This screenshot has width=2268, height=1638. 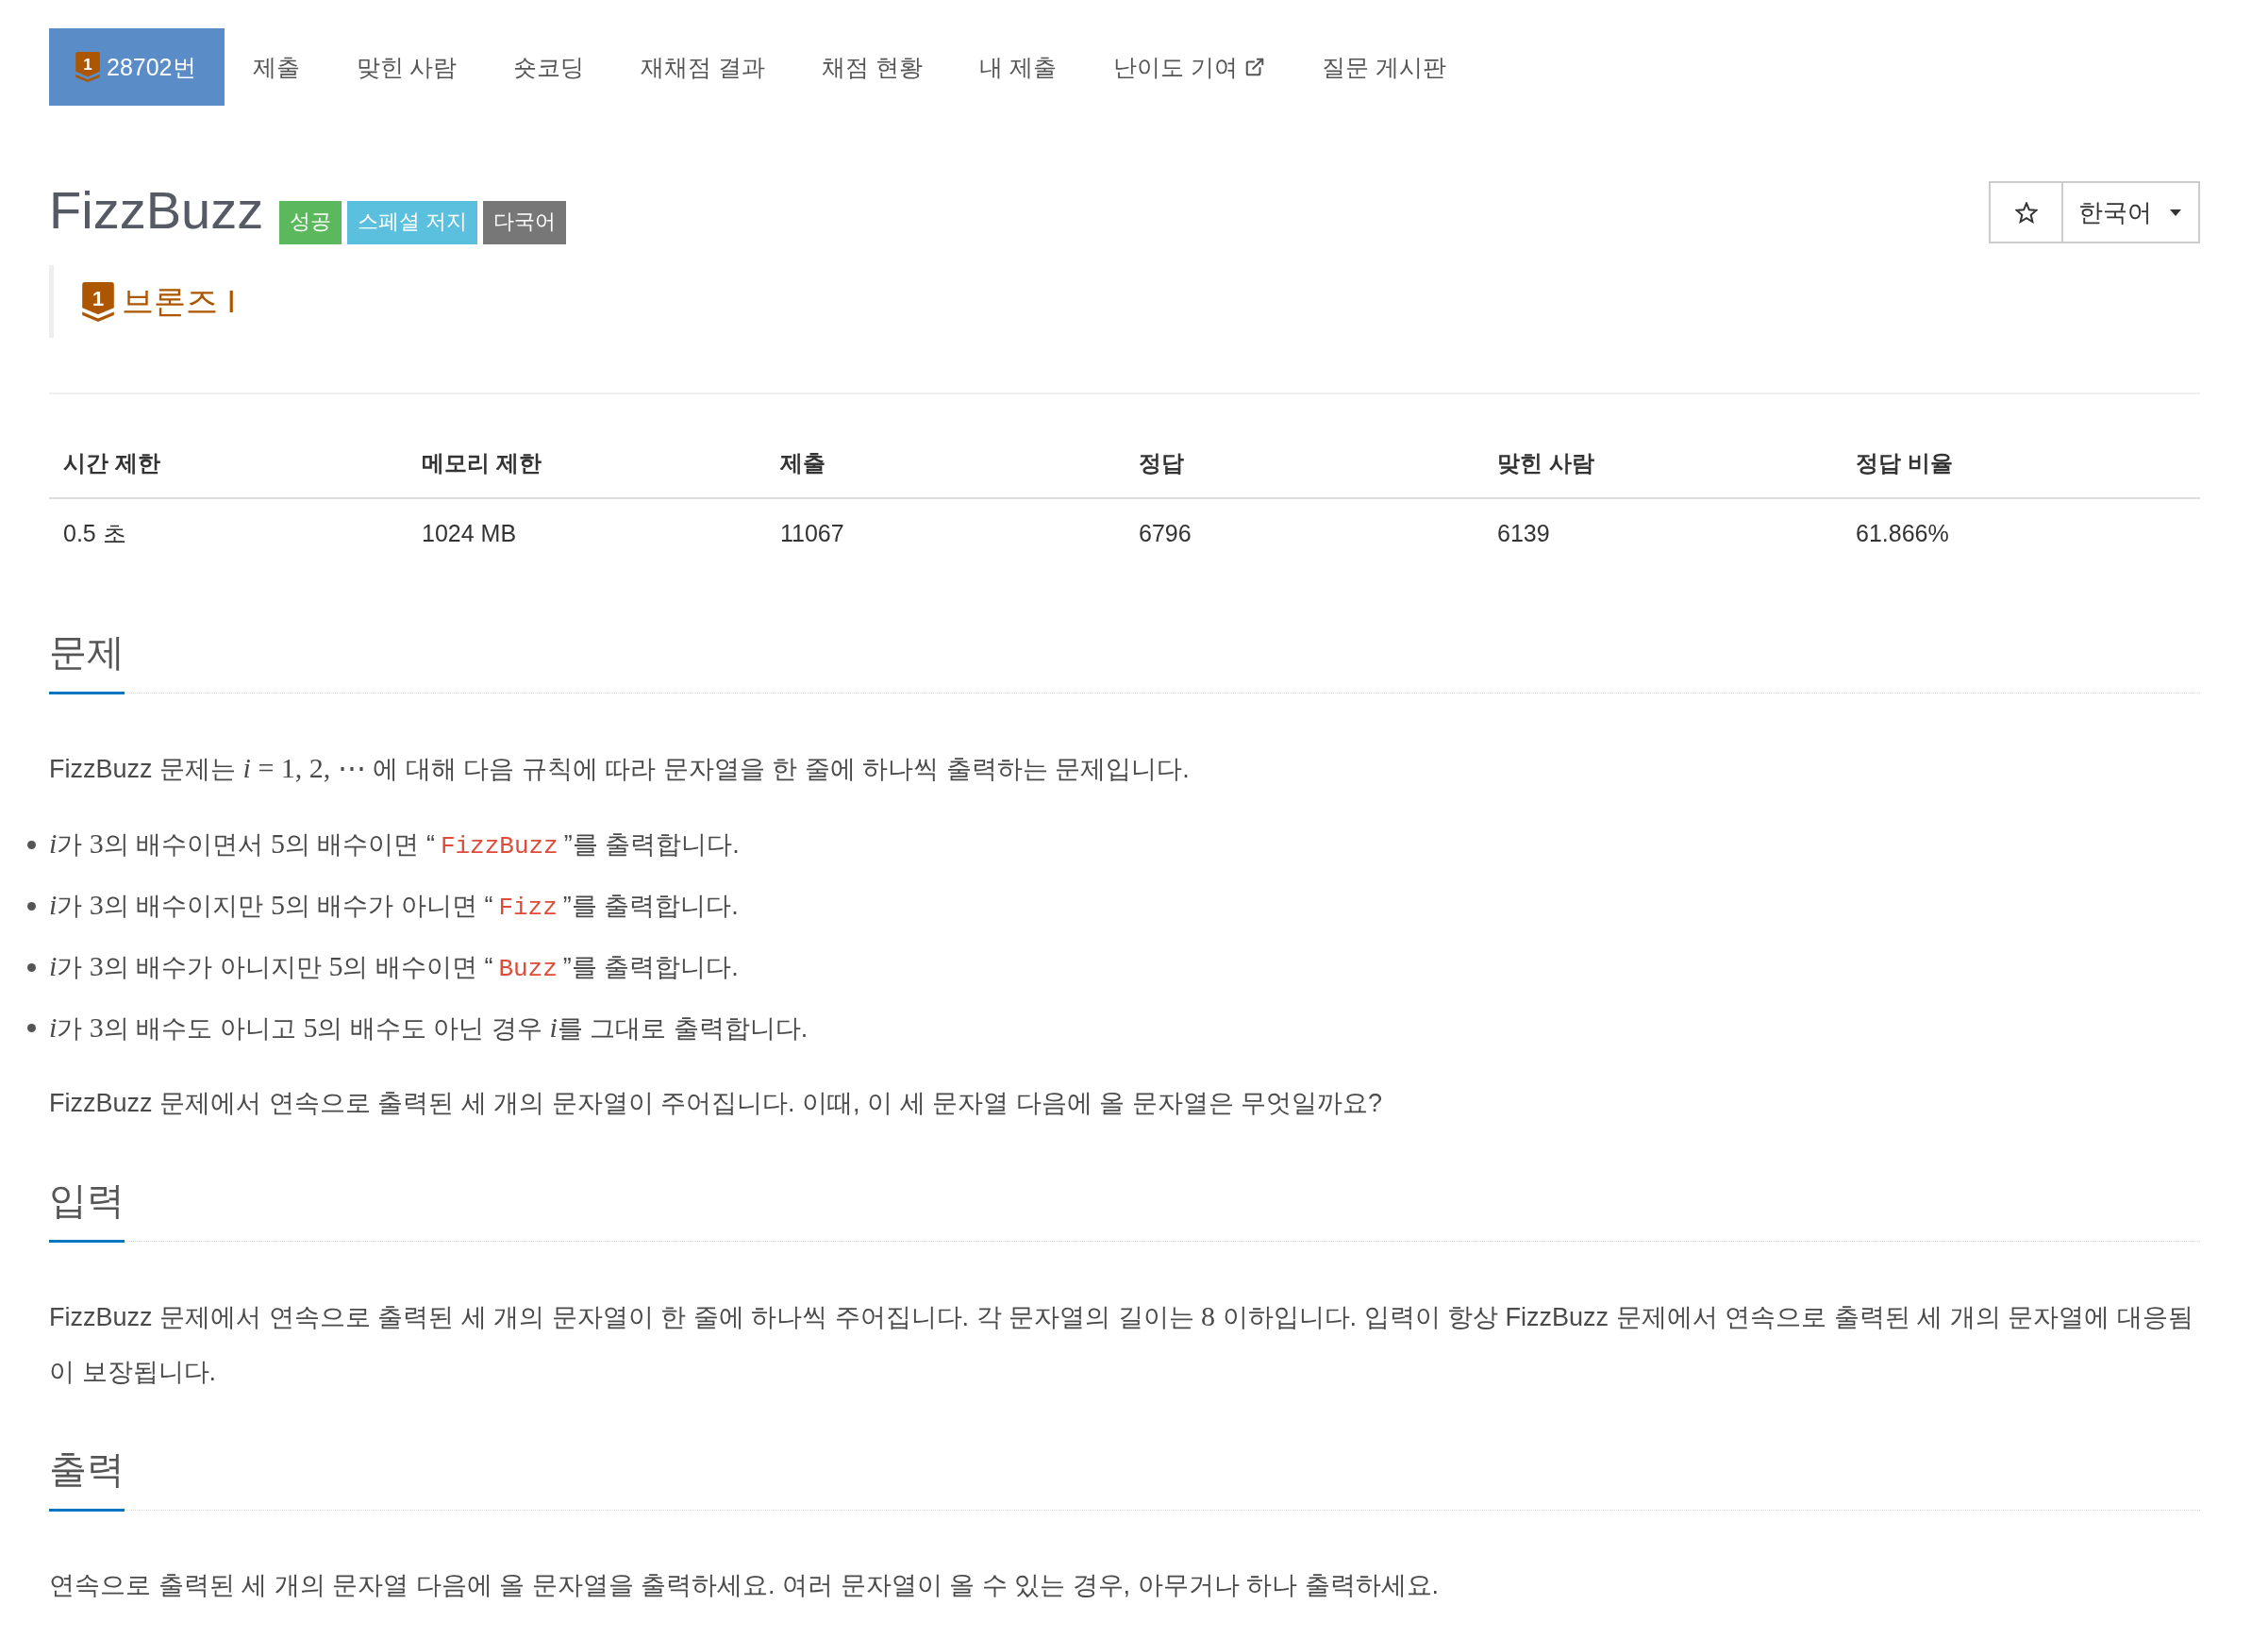 I want to click on paragraph: FizzBuzz 문제에서 연속으로 출력된 세 개의 문자열이 한 줄에 하나씩 주어집니다. 각 문자열의 길이는 8 이하입니다. 입력이 항상 FizzBuzz 문제에서 연속으로 출력된 세 개의 문자열에 대응됨이 보장됩니다., so click(x=1122, y=1343).